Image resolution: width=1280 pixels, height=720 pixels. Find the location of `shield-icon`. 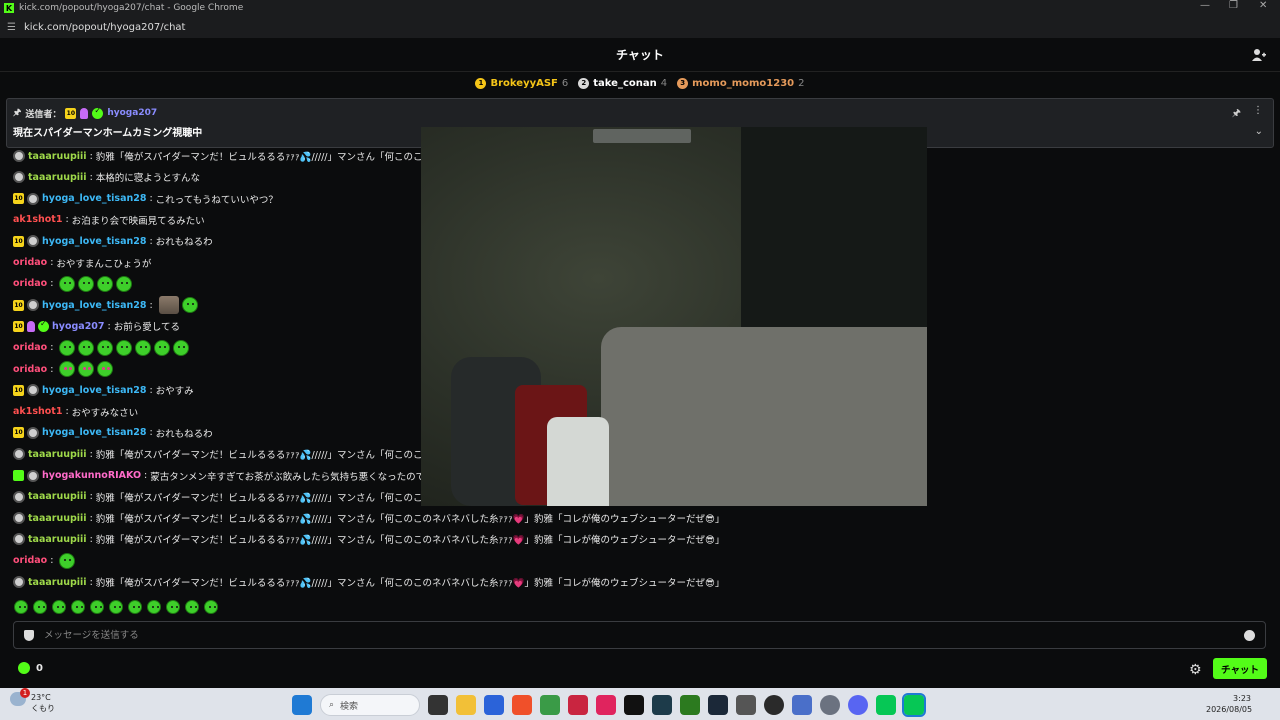

shield-icon is located at coordinates (29, 635).